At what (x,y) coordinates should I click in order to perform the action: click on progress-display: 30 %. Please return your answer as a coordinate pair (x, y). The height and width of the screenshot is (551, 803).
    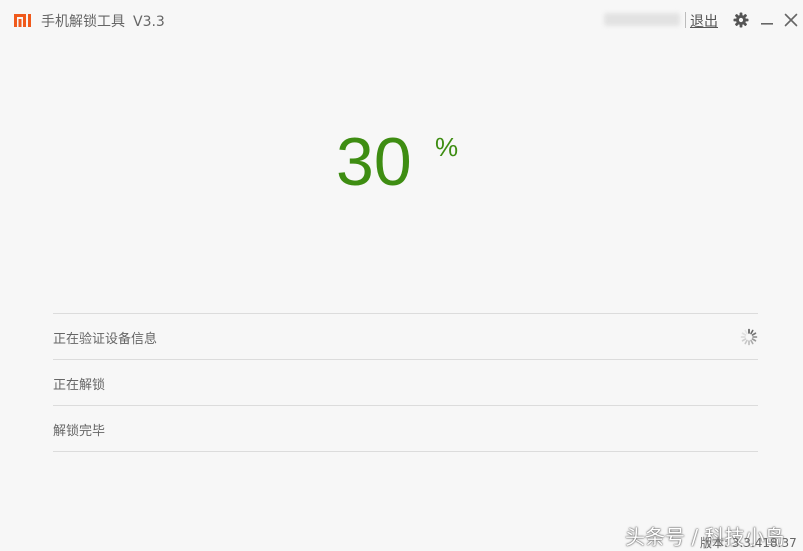
    Looking at the image, I should click on (406, 162).